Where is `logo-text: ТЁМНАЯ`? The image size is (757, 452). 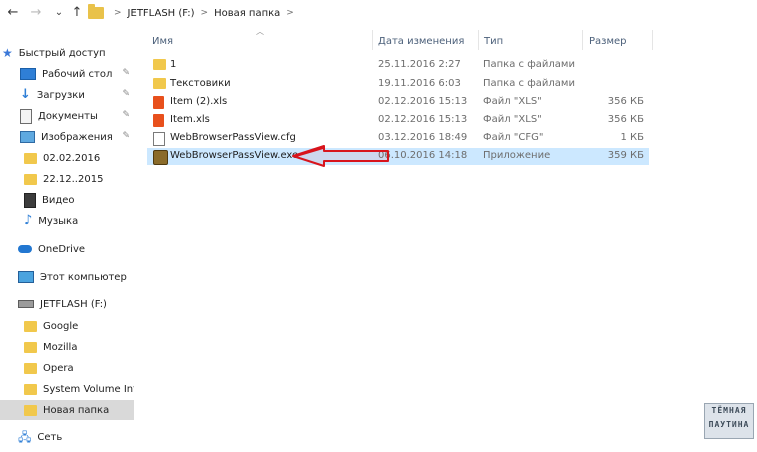
logo-text: ТЁМНАЯ is located at coordinates (729, 410).